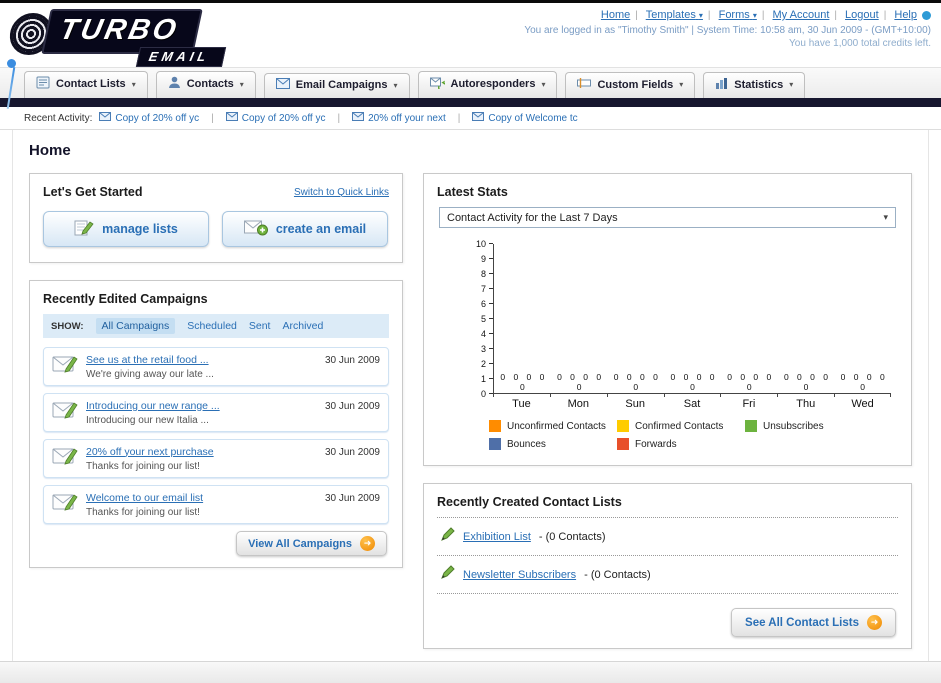 This screenshot has width=941, height=683. What do you see at coordinates (497, 537) in the screenshot?
I see `contact-list-link: Exhibition List` at bounding box center [497, 537].